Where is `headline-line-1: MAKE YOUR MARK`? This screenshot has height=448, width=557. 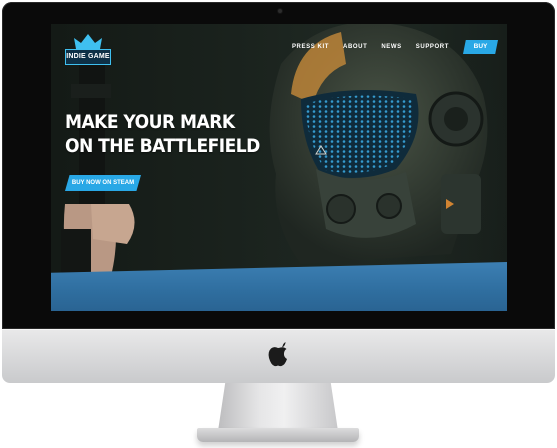
headline-line-1: MAKE YOUR MARK is located at coordinates (150, 122).